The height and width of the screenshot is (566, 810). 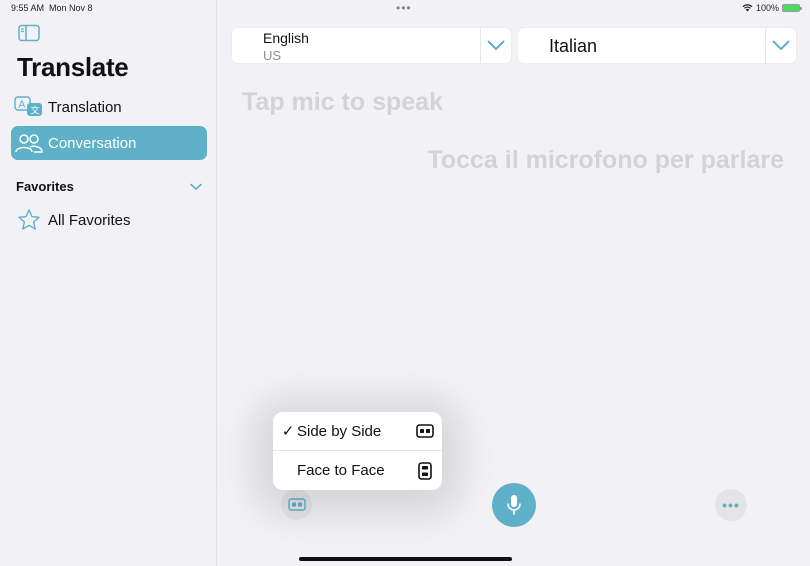 I want to click on face-to-face-icon, so click(x=425, y=470).